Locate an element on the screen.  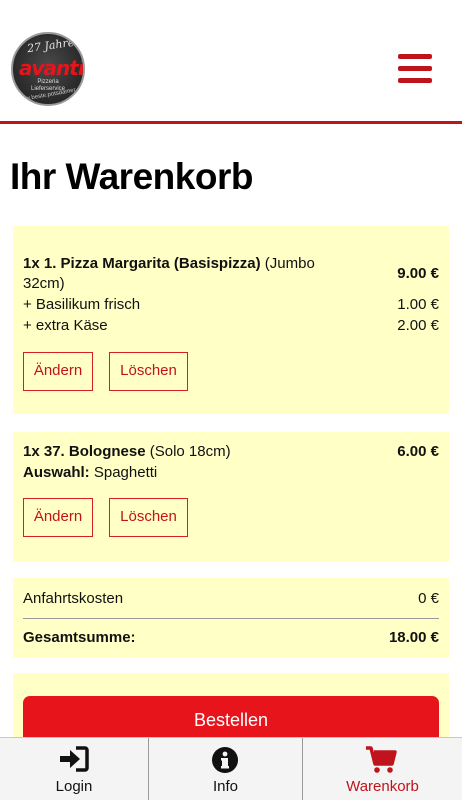
cart-item-title: 1x 37. Bolognese (Solo 18cm) 6.00 € is located at coordinates (231, 452).